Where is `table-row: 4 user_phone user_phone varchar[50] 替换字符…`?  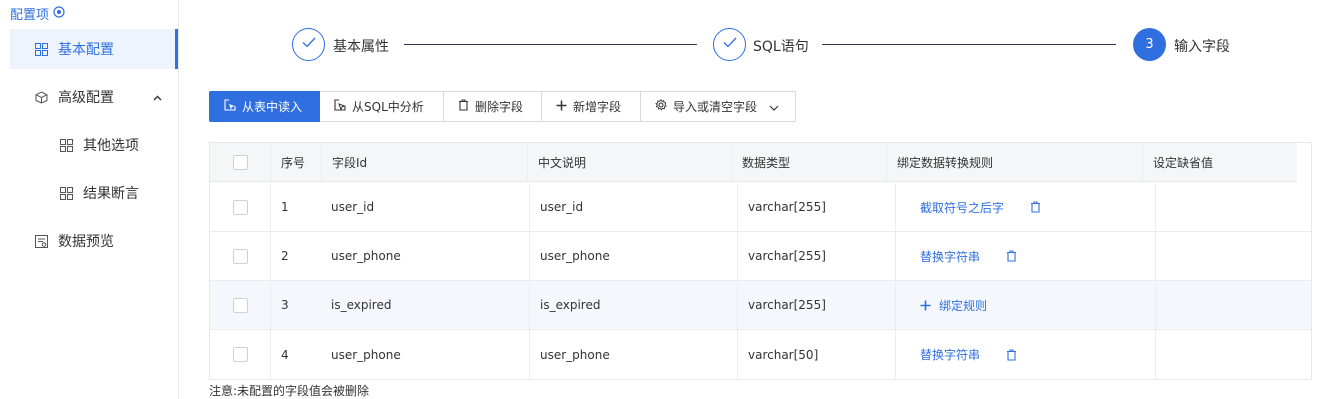
table-row: 4 user_phone user_phone varchar[50] 替换字符… is located at coordinates (760, 354).